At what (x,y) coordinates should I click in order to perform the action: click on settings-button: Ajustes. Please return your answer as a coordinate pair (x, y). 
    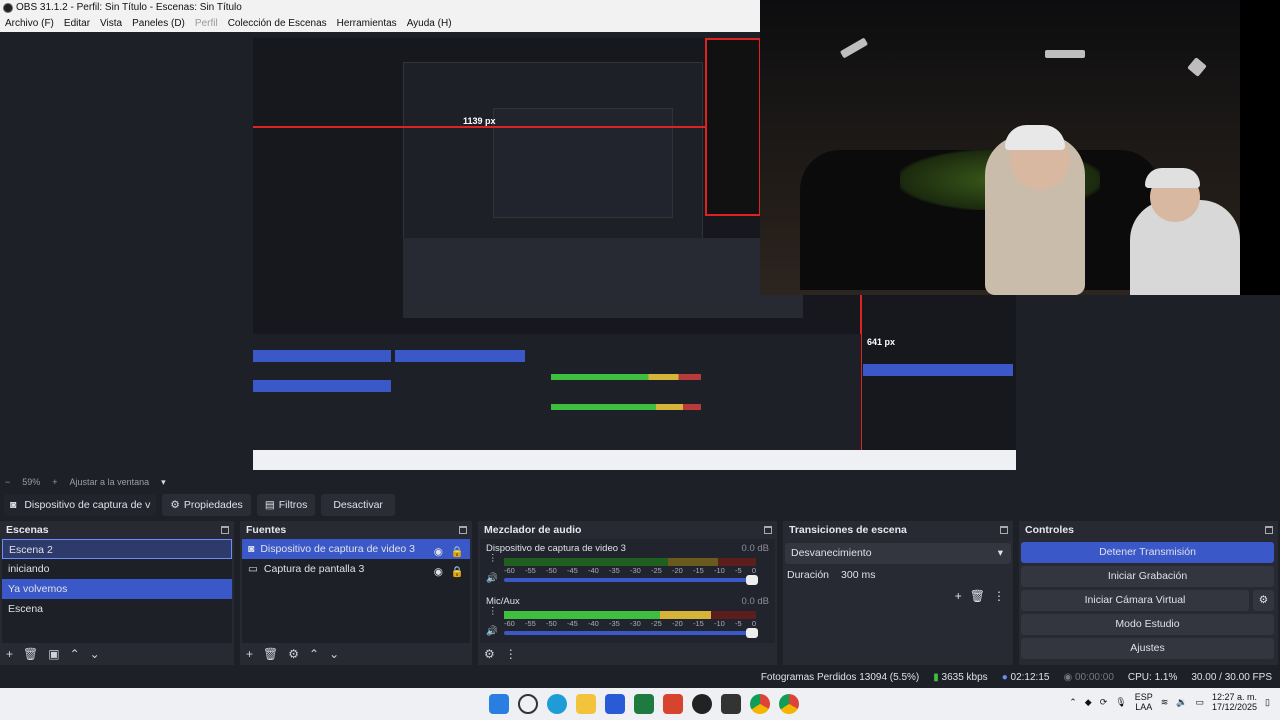
    Looking at the image, I should click on (1147, 648).